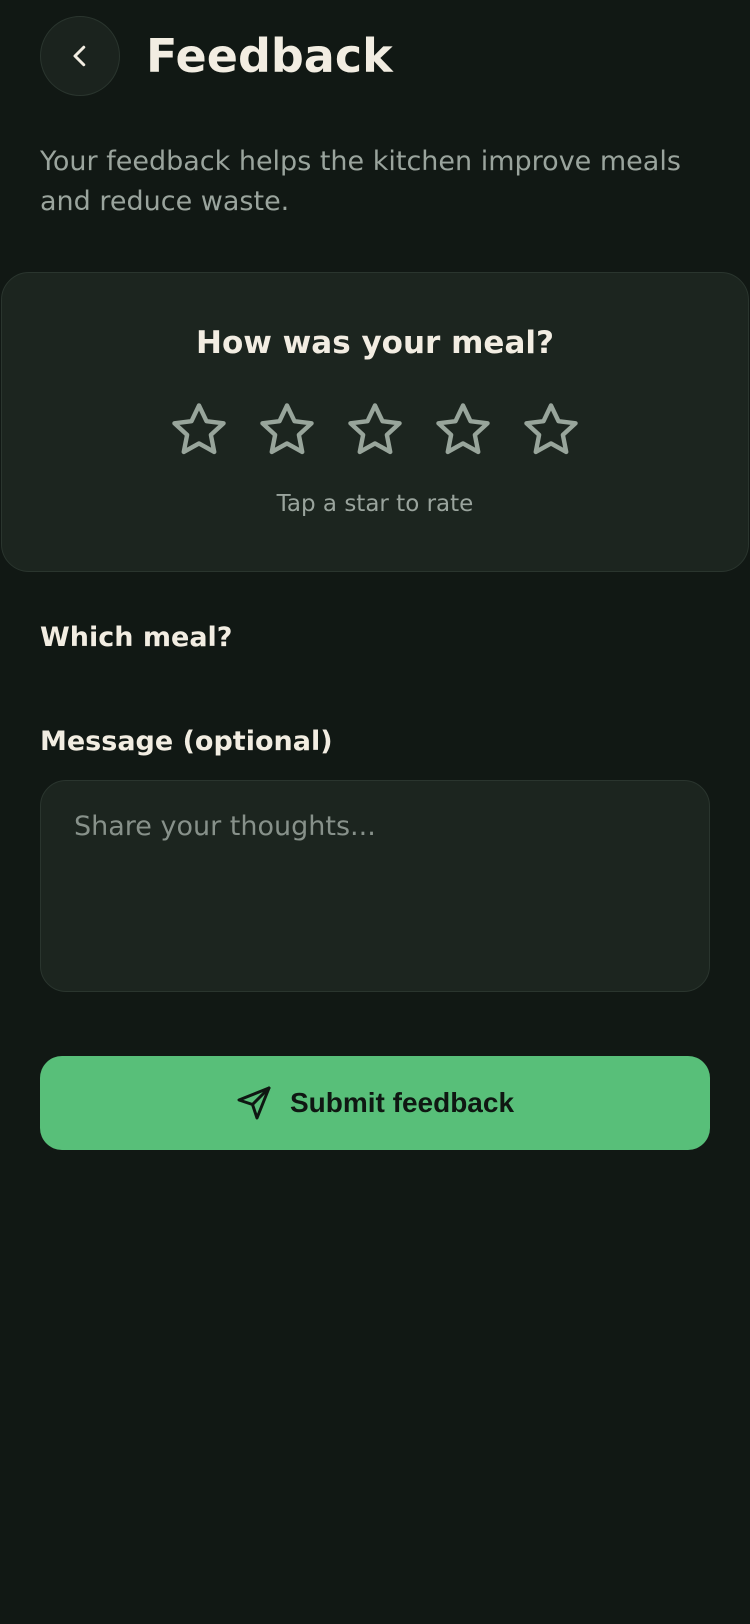  I want to click on page-title: Feedback, so click(269, 56).